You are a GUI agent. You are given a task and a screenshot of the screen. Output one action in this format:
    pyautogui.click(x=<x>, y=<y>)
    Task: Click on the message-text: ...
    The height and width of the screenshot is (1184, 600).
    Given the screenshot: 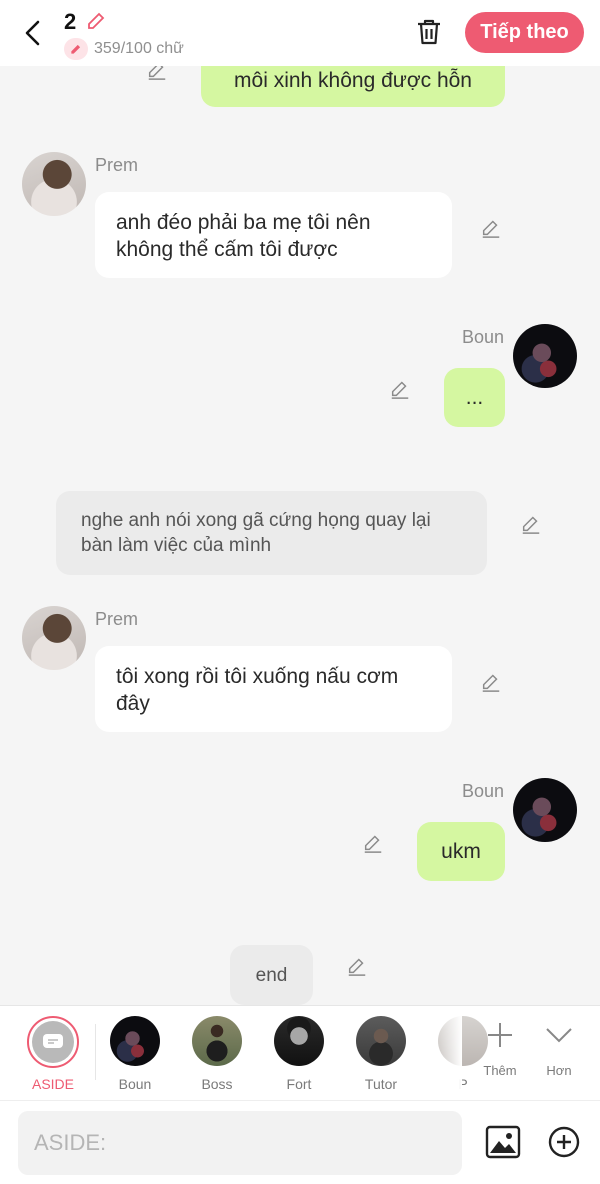 What is the action you would take?
    pyautogui.click(x=474, y=397)
    